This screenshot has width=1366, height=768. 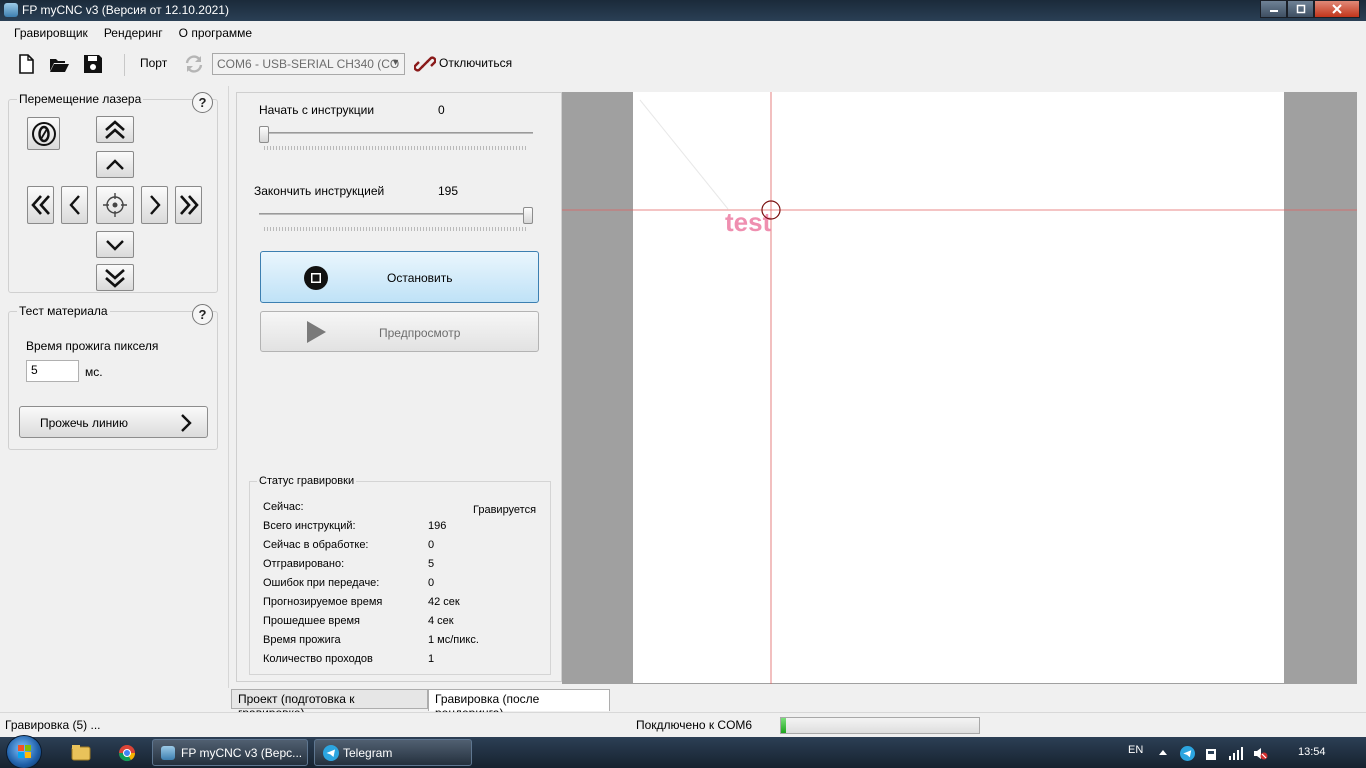 What do you see at coordinates (683, 724) in the screenshot?
I see `status-bar: Гравировка (5) ... Покдлючено к COM6` at bounding box center [683, 724].